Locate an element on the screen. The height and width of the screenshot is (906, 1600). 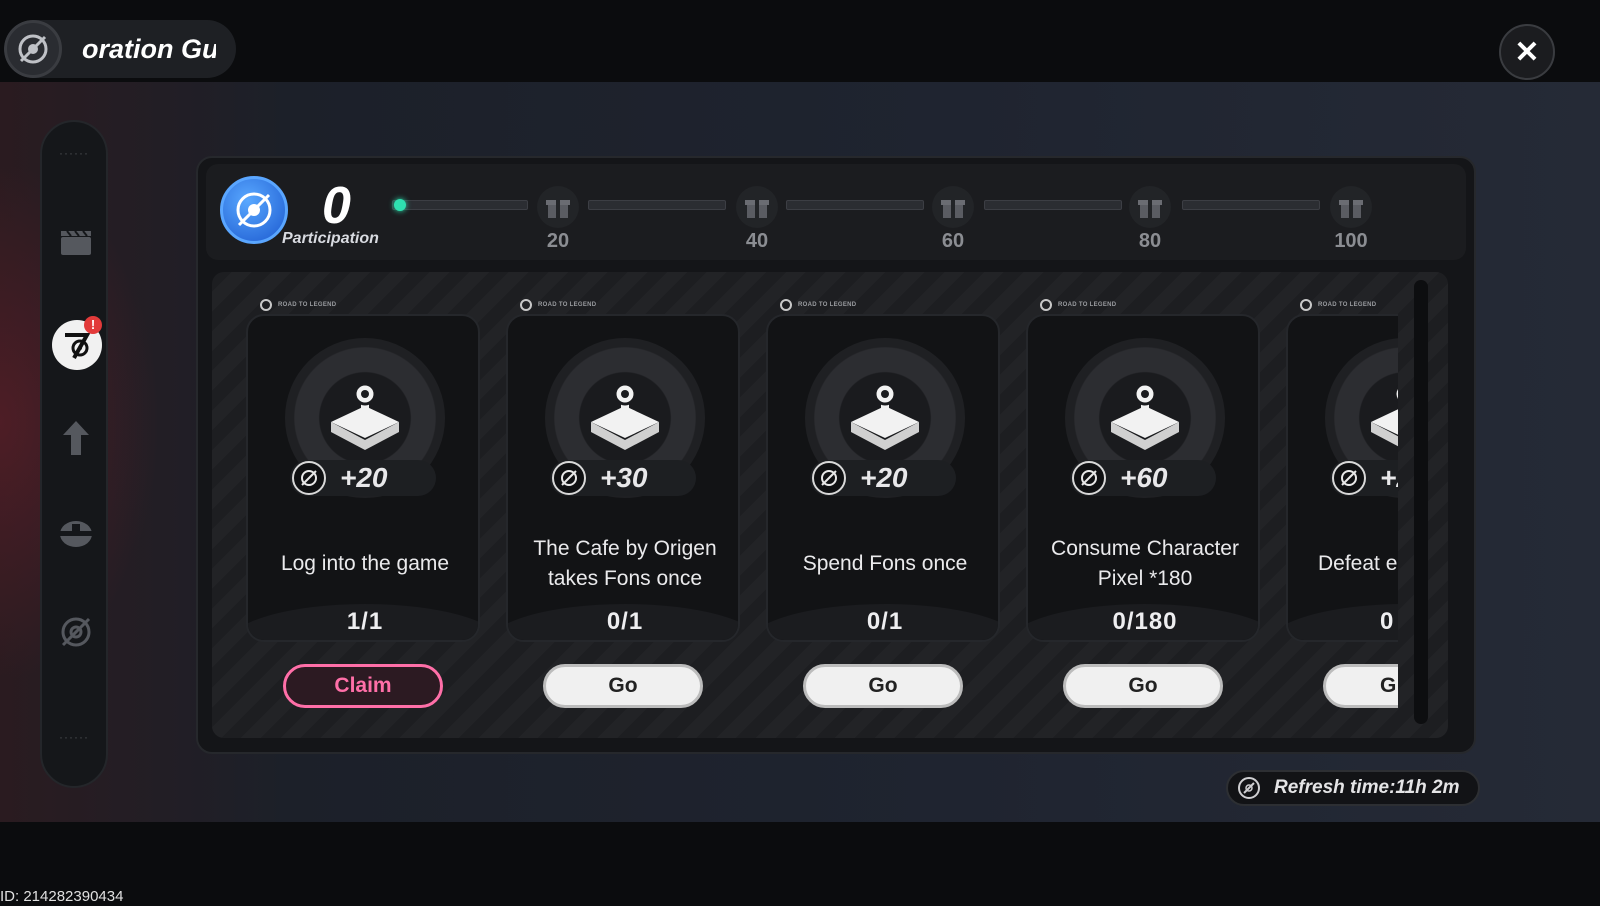
compass-off-icon is located at coordinates (76, 632).